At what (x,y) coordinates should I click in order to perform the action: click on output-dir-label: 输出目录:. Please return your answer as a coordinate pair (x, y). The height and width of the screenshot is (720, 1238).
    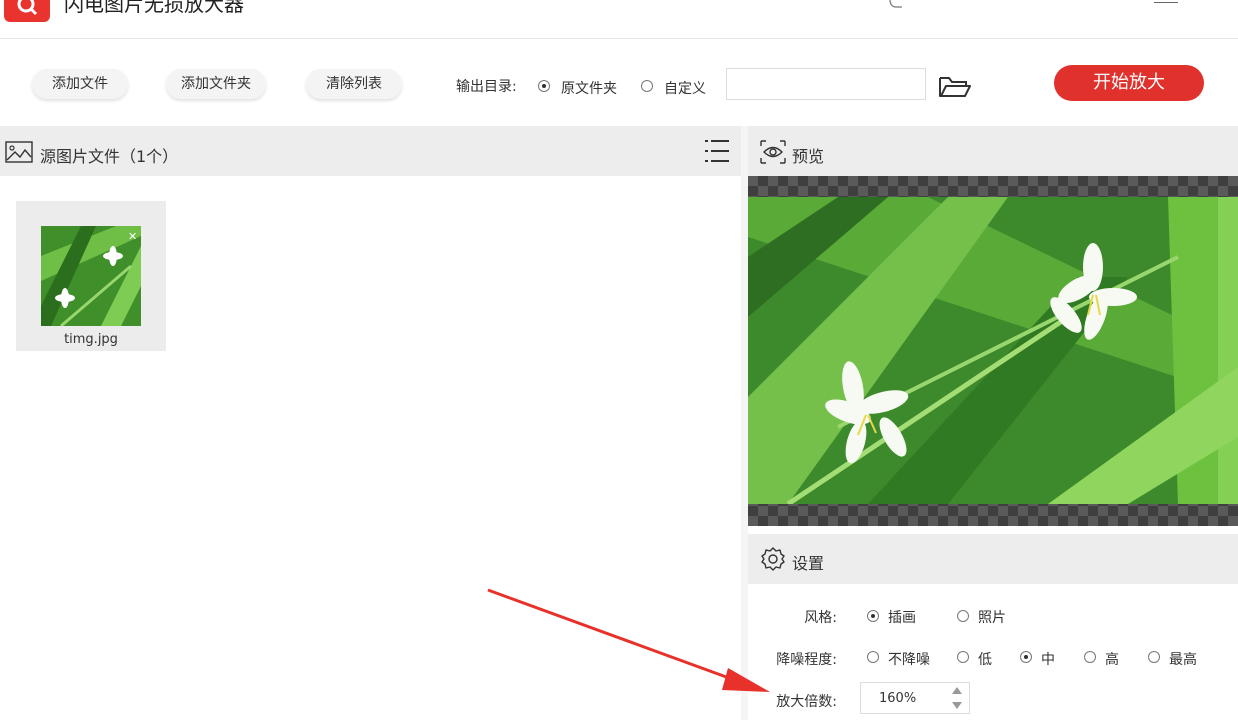
    Looking at the image, I should click on (486, 87).